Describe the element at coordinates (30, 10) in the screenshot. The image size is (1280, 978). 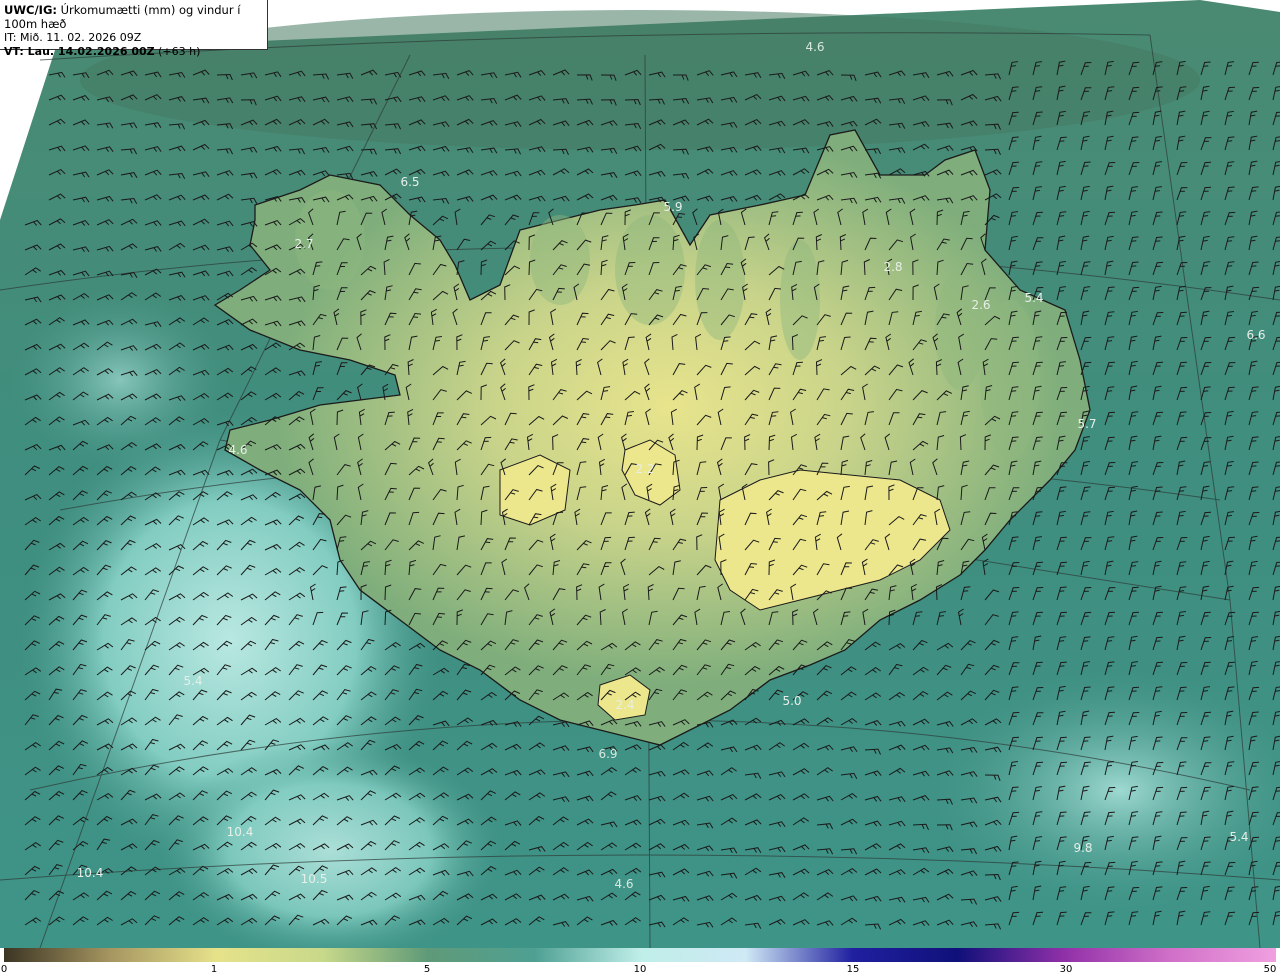
I see `model-name: UWC/IG:` at that location.